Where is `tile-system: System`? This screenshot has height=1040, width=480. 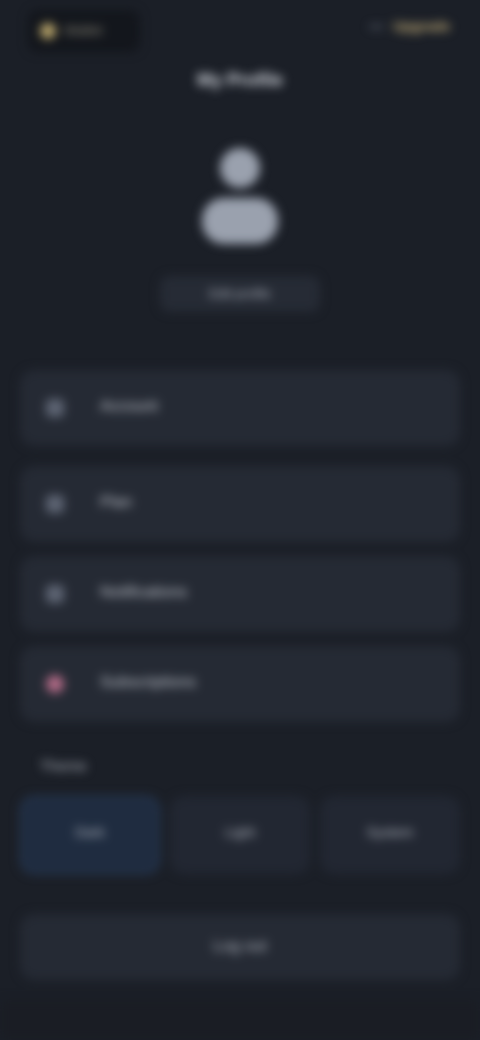
tile-system: System is located at coordinates (390, 835).